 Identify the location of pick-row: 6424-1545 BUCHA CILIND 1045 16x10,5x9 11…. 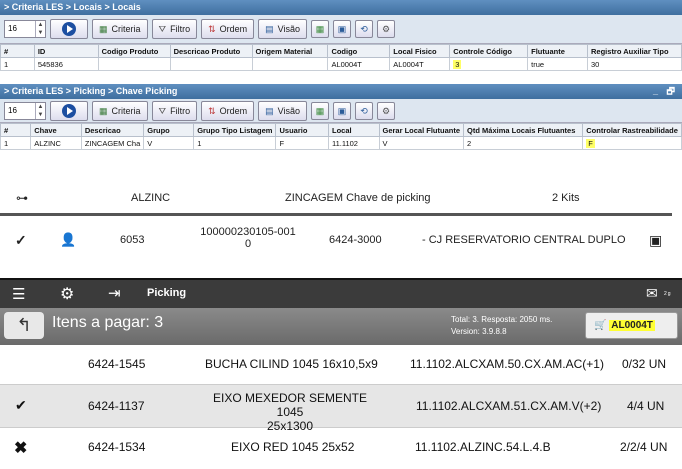
(341, 365).